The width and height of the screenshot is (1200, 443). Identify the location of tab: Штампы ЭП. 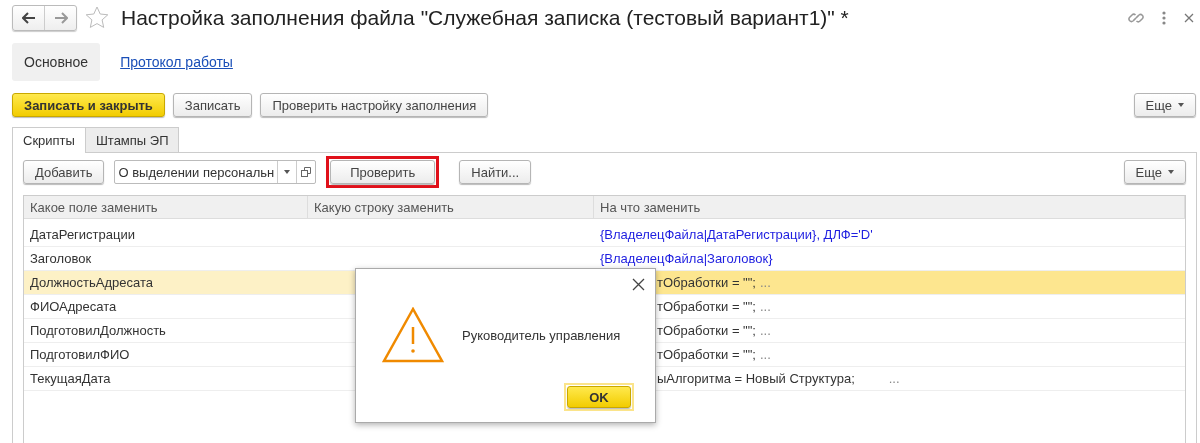
(132, 139).